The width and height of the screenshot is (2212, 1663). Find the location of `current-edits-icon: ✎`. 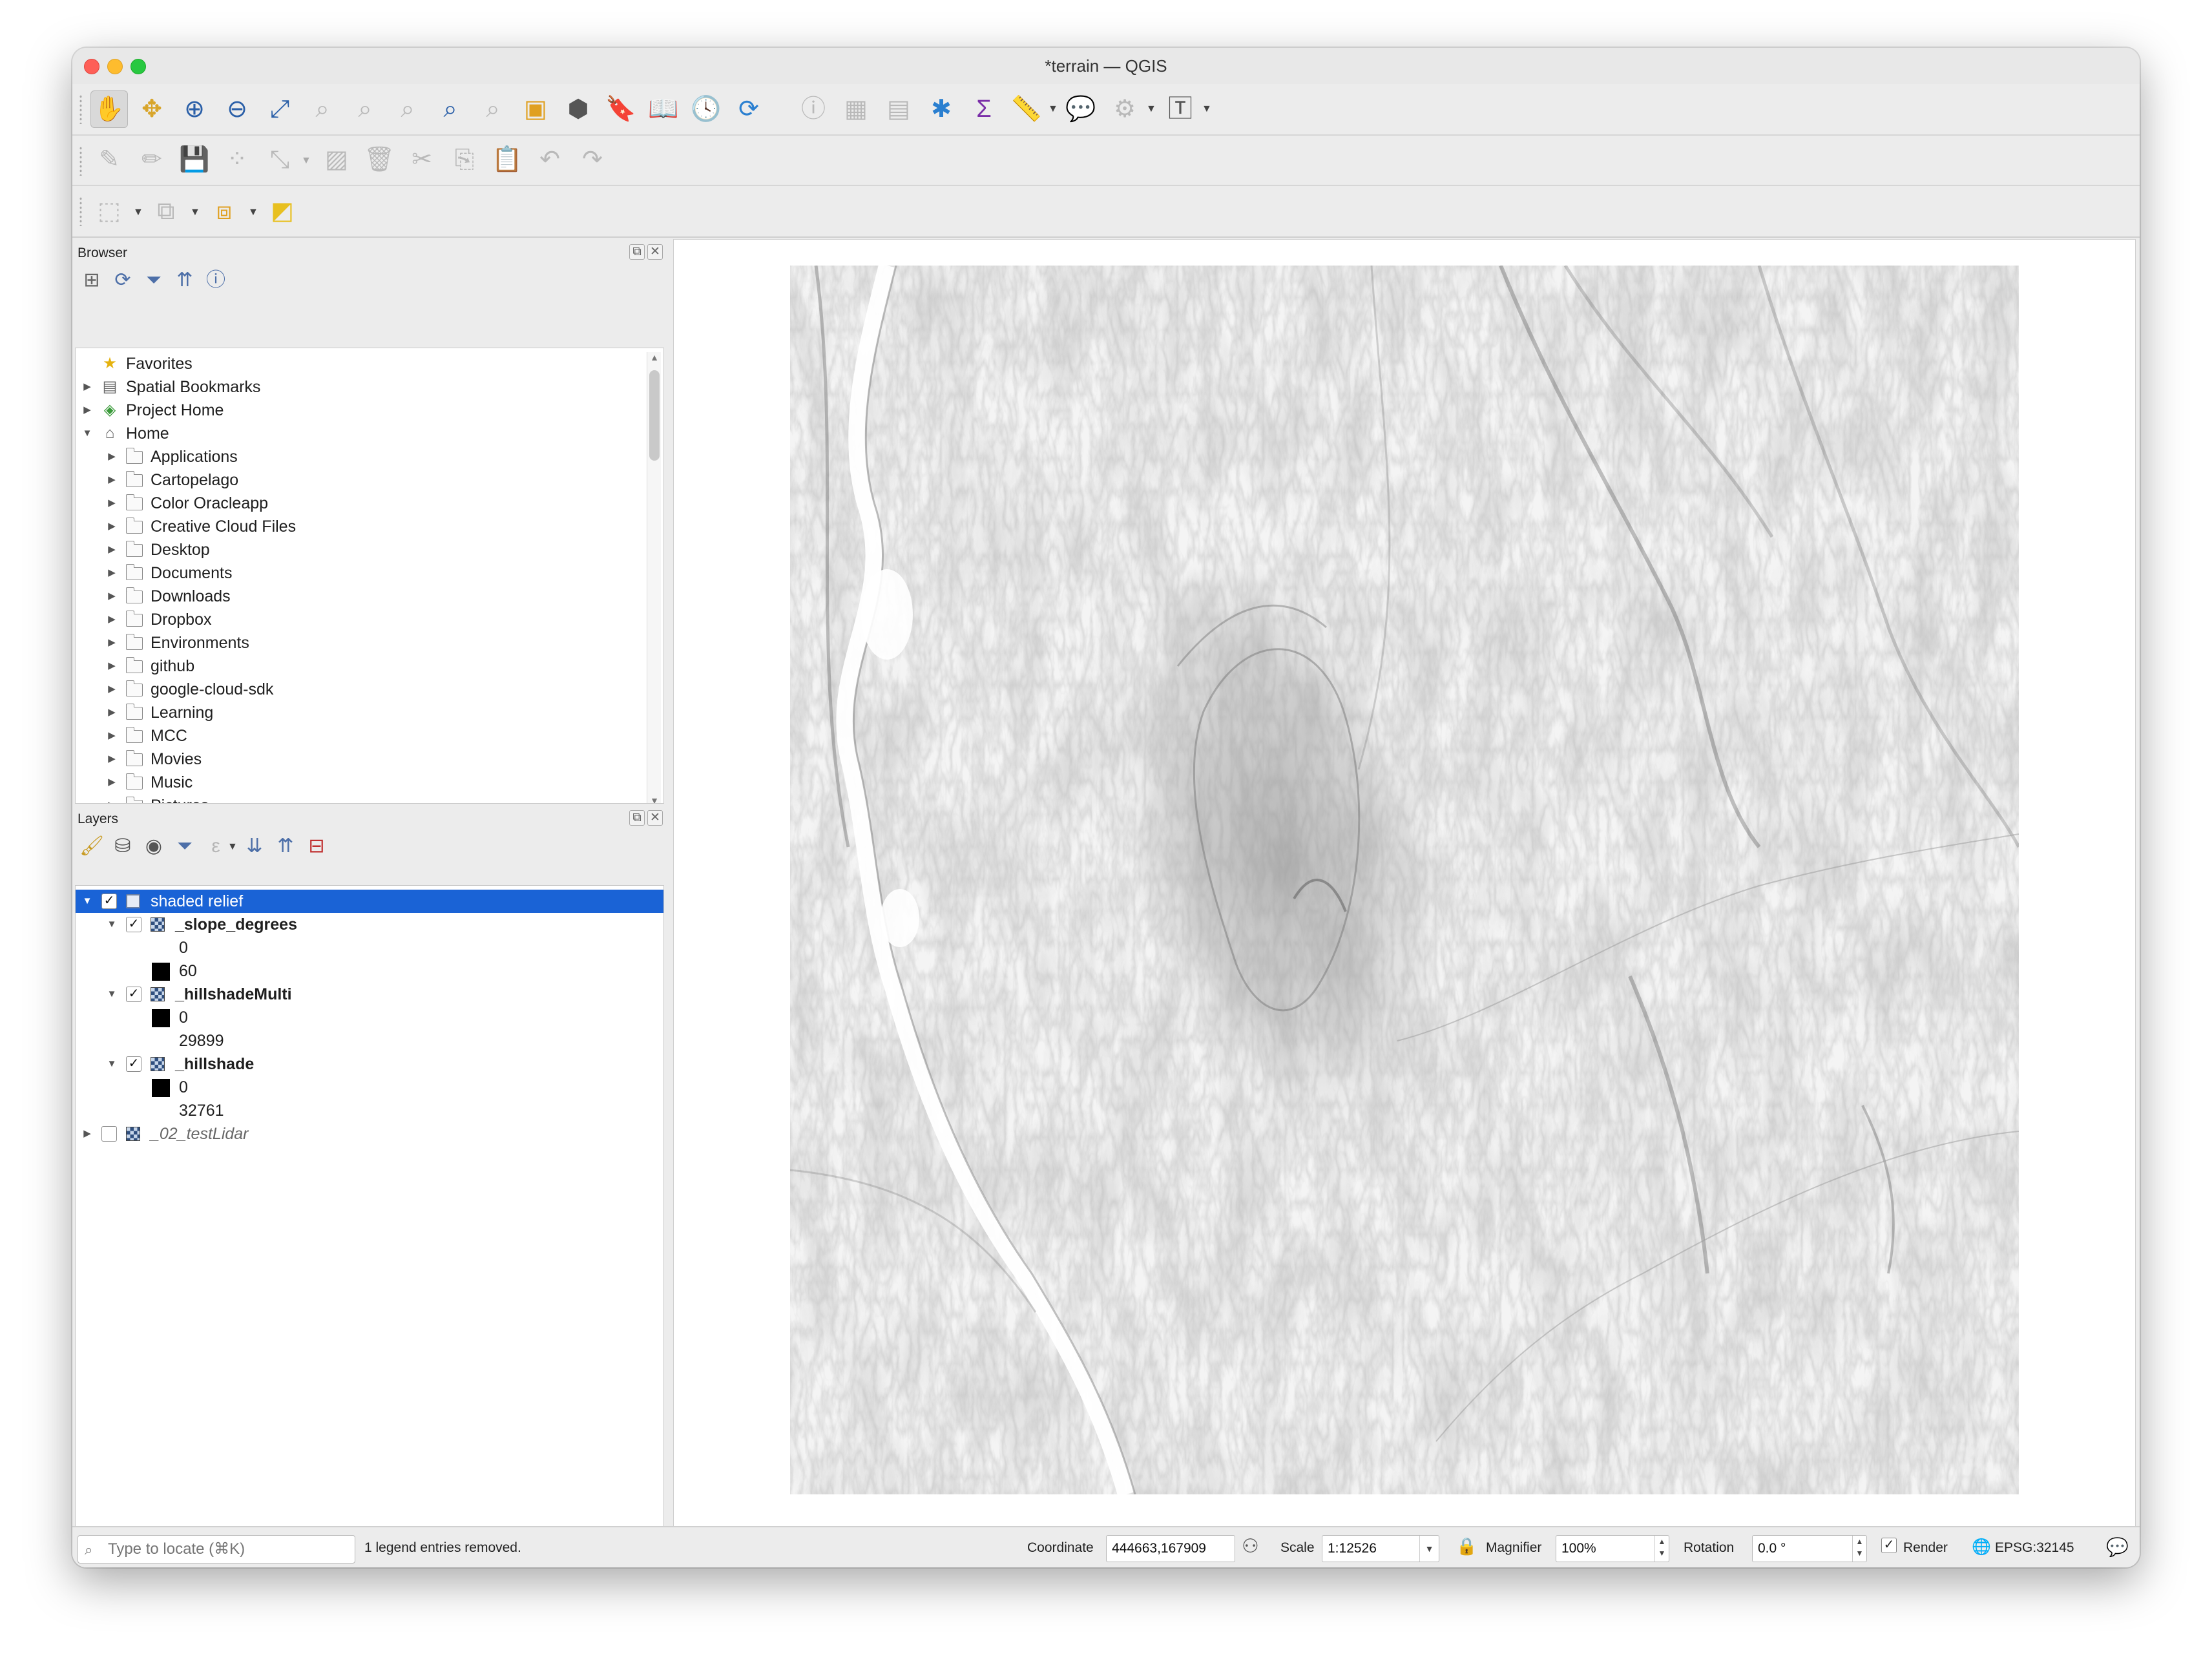

current-edits-icon: ✎ is located at coordinates (109, 159).